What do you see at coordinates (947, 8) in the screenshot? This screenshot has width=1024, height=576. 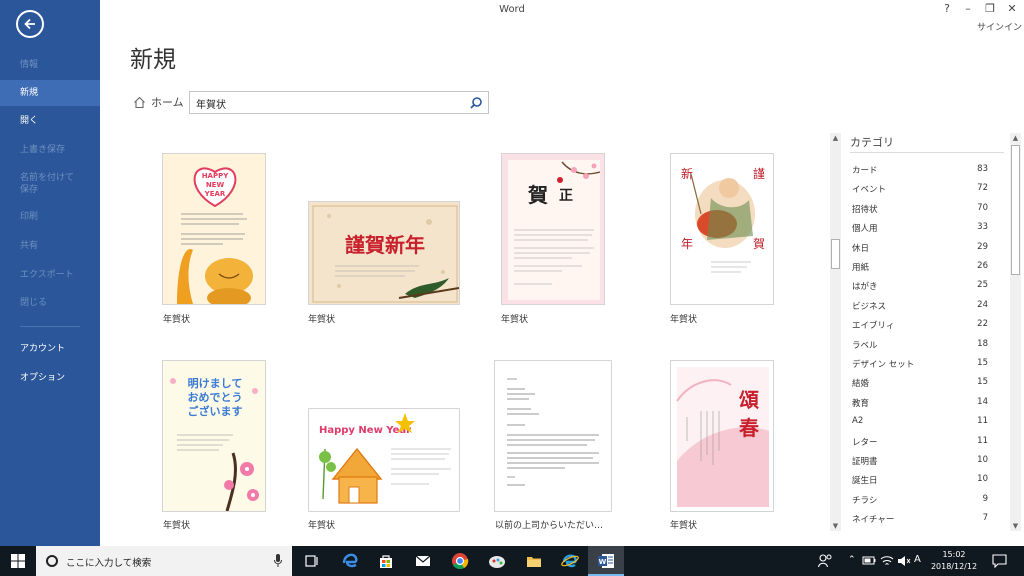 I see `help-button: ?` at bounding box center [947, 8].